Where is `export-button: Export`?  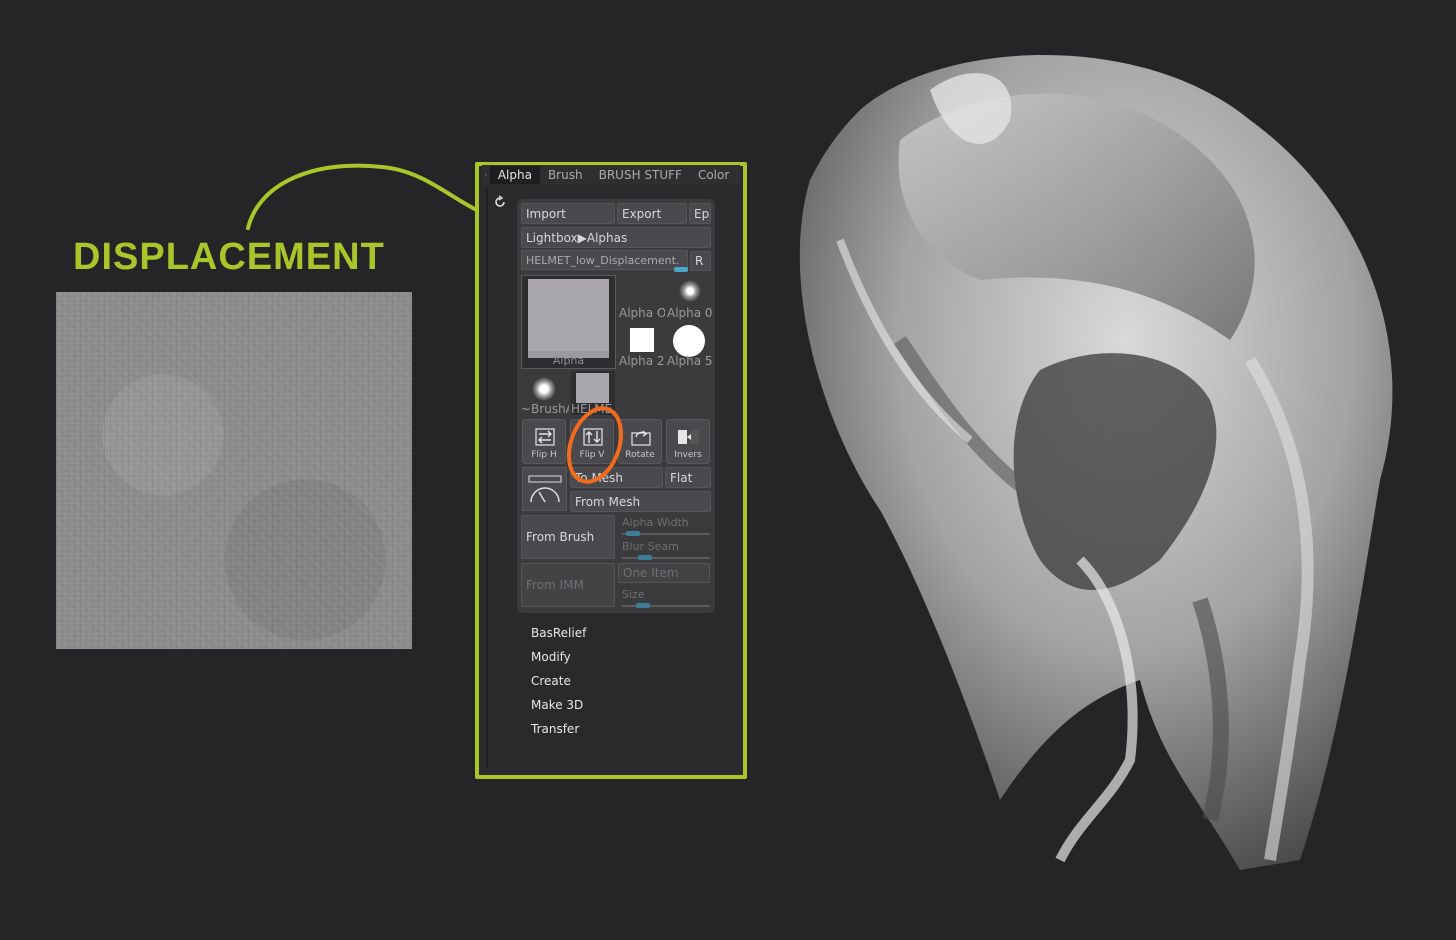
export-button: Export is located at coordinates (652, 213).